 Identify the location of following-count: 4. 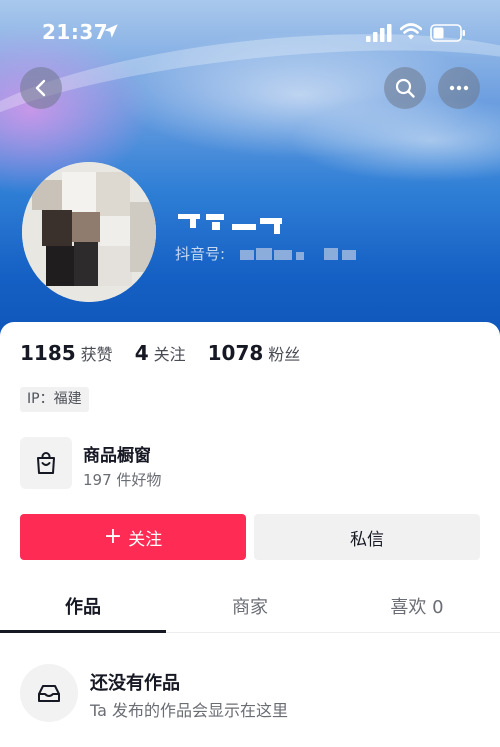
(142, 353).